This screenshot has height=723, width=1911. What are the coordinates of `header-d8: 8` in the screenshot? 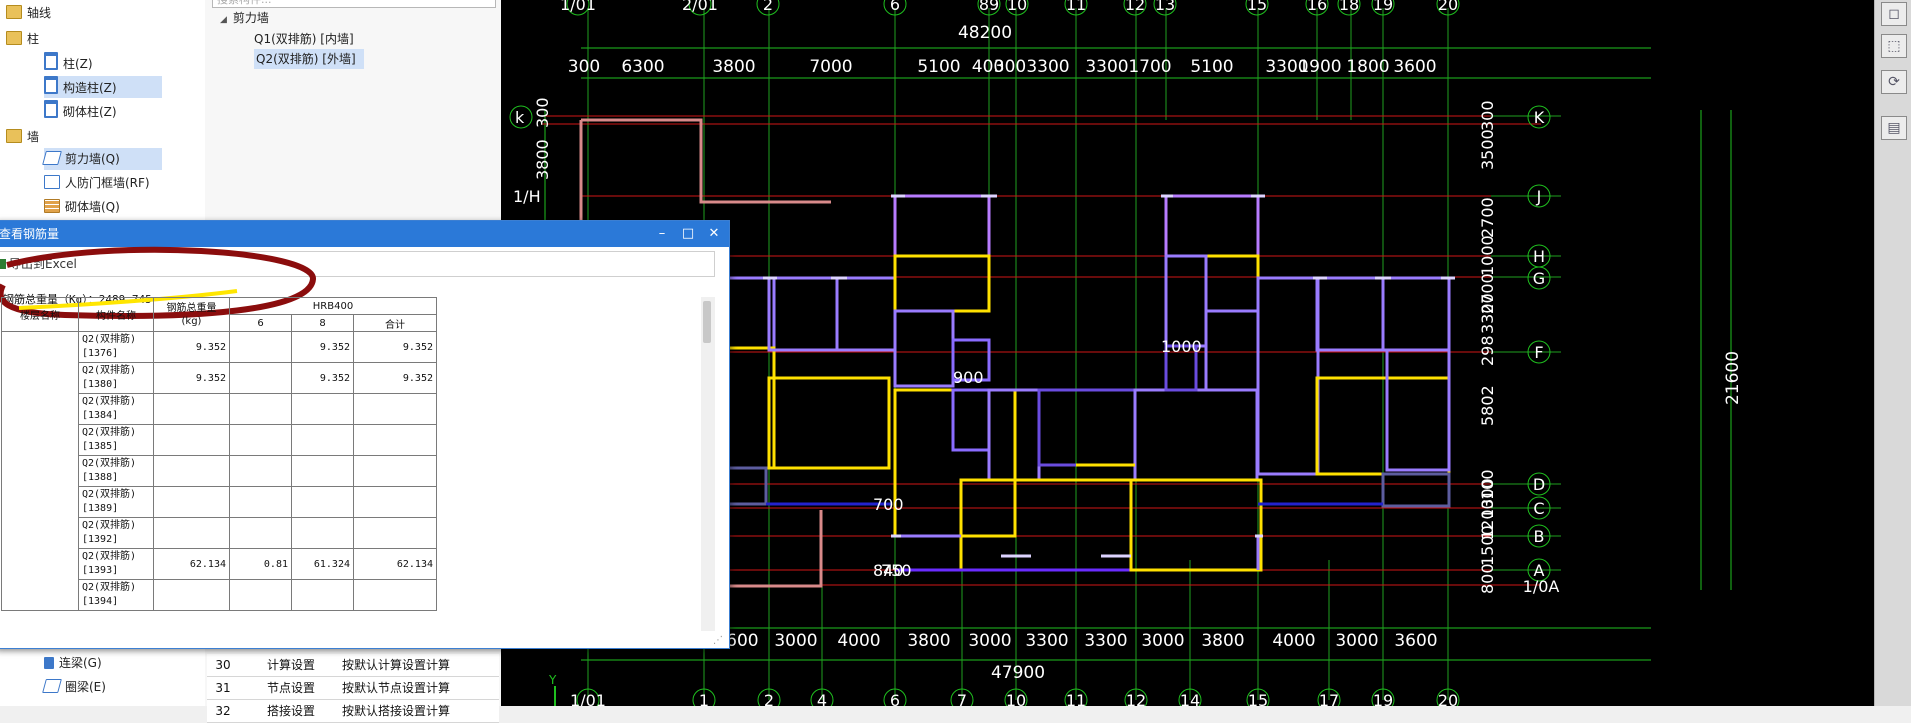 It's located at (322, 323).